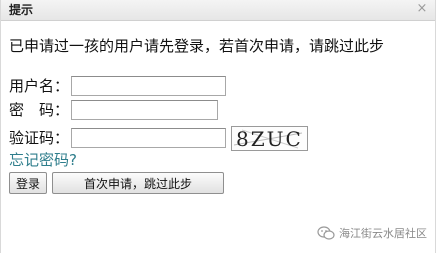  What do you see at coordinates (197, 46) in the screenshot?
I see `dialog-message: 已申请过一孩的用户请先登录，若首次申请，请跳过此步` at bounding box center [197, 46].